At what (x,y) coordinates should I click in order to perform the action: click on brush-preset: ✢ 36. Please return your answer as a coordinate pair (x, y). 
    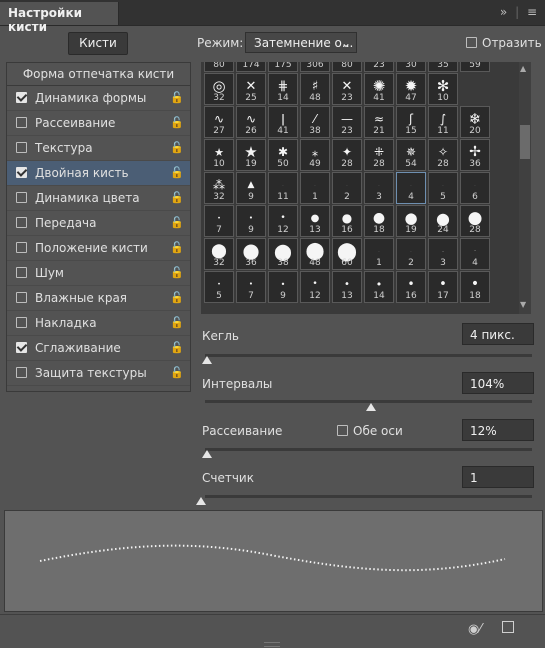
    Looking at the image, I should click on (475, 155).